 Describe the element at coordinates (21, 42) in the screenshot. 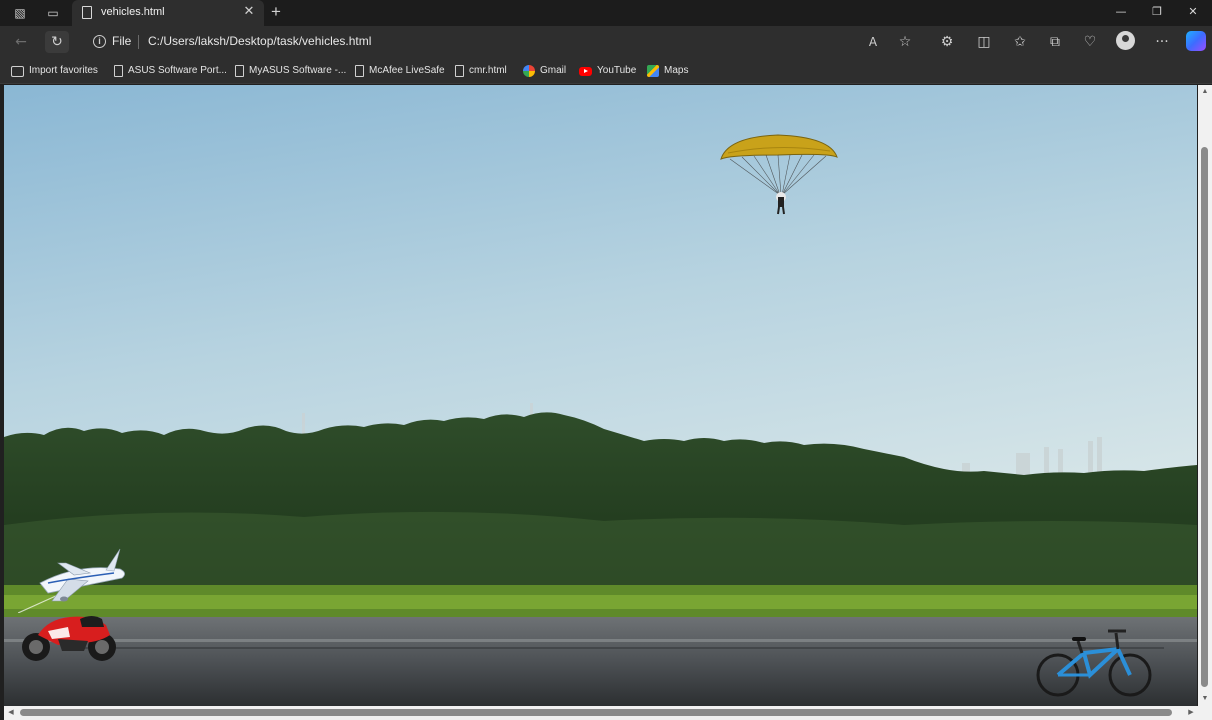

I see `back-button: ←` at that location.